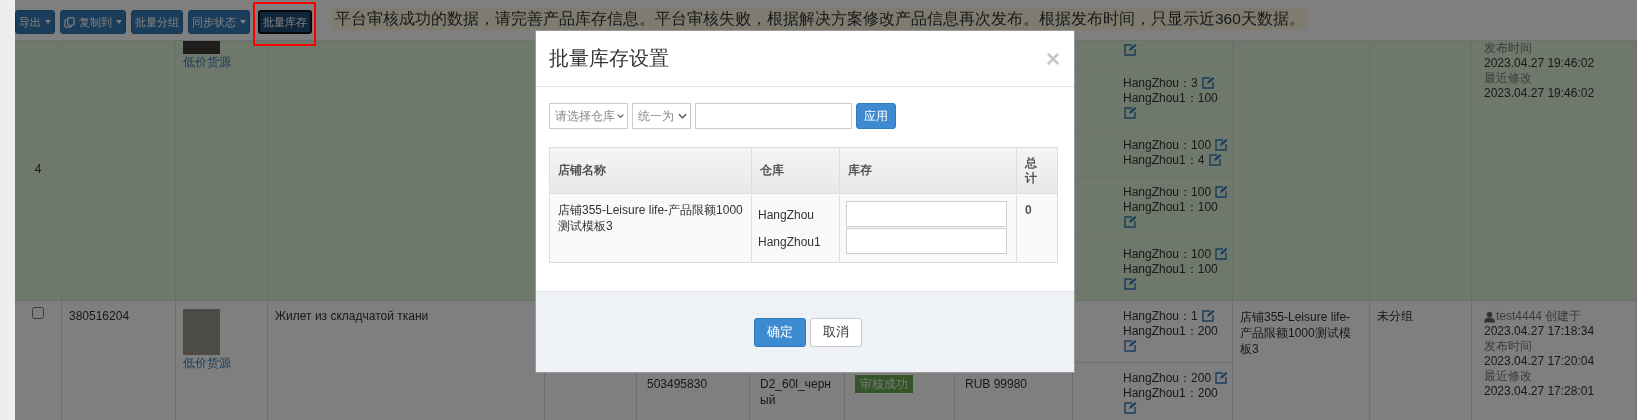 The height and width of the screenshot is (420, 1637). Describe the element at coordinates (588, 116) in the screenshot. I see `warehouse-select: 请选择仓库` at that location.